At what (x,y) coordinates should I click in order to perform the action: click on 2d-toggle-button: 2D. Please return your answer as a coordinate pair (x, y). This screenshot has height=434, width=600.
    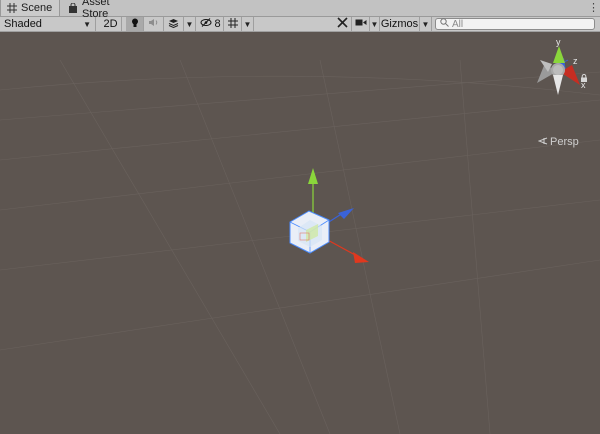
    Looking at the image, I should click on (111, 24).